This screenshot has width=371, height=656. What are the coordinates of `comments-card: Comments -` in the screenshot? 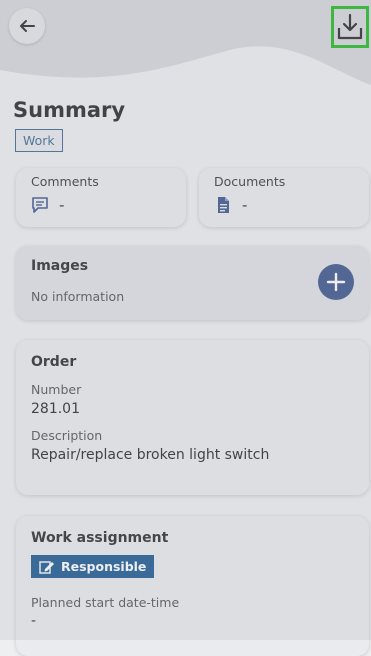 It's located at (101, 197).